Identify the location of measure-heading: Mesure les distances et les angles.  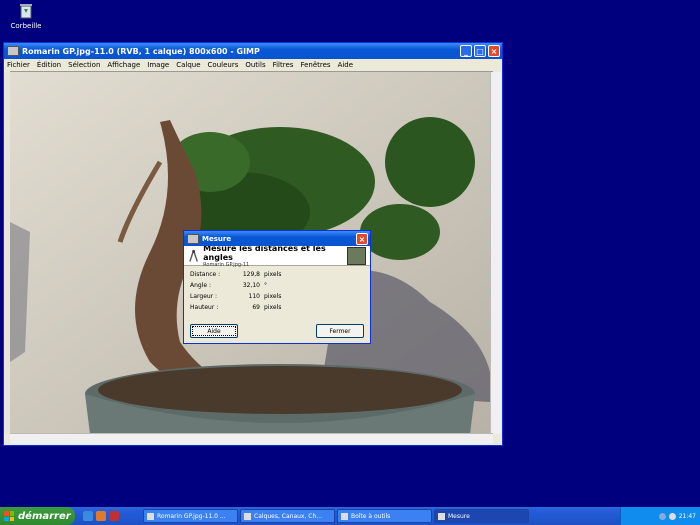
(264, 252).